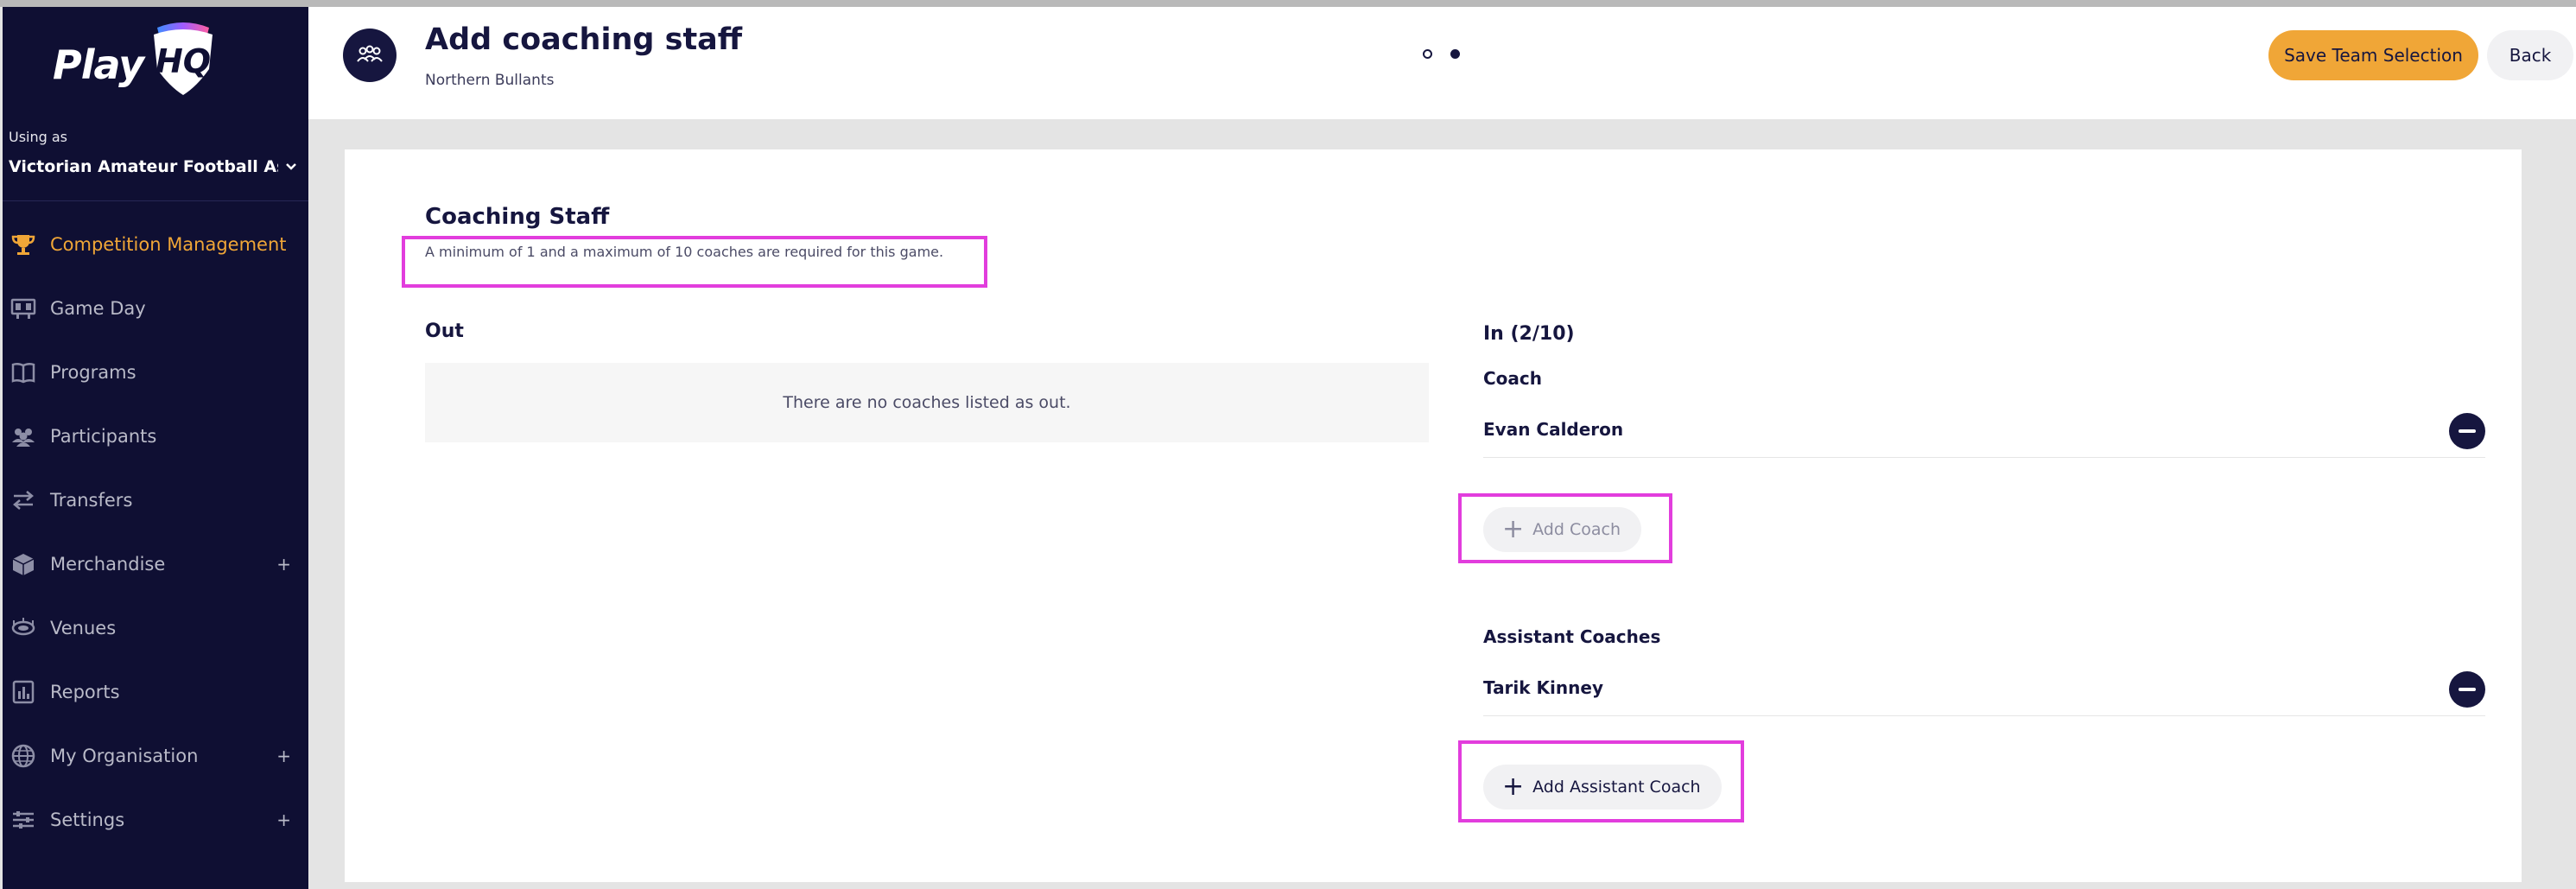 This screenshot has height=889, width=2576. I want to click on remove-coach-button, so click(2467, 431).